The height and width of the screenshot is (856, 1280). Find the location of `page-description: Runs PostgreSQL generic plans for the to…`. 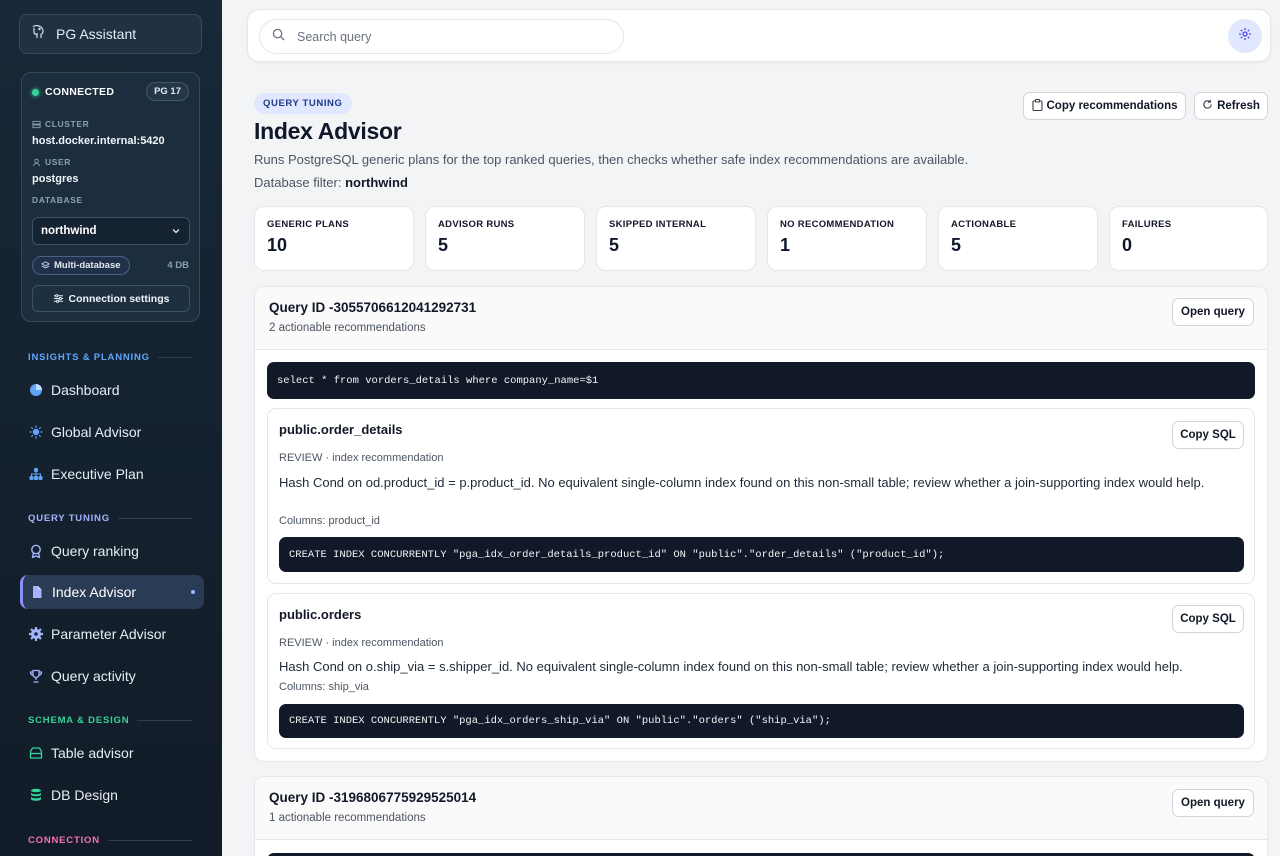

page-description: Runs PostgreSQL generic plans for the to… is located at coordinates (611, 159).